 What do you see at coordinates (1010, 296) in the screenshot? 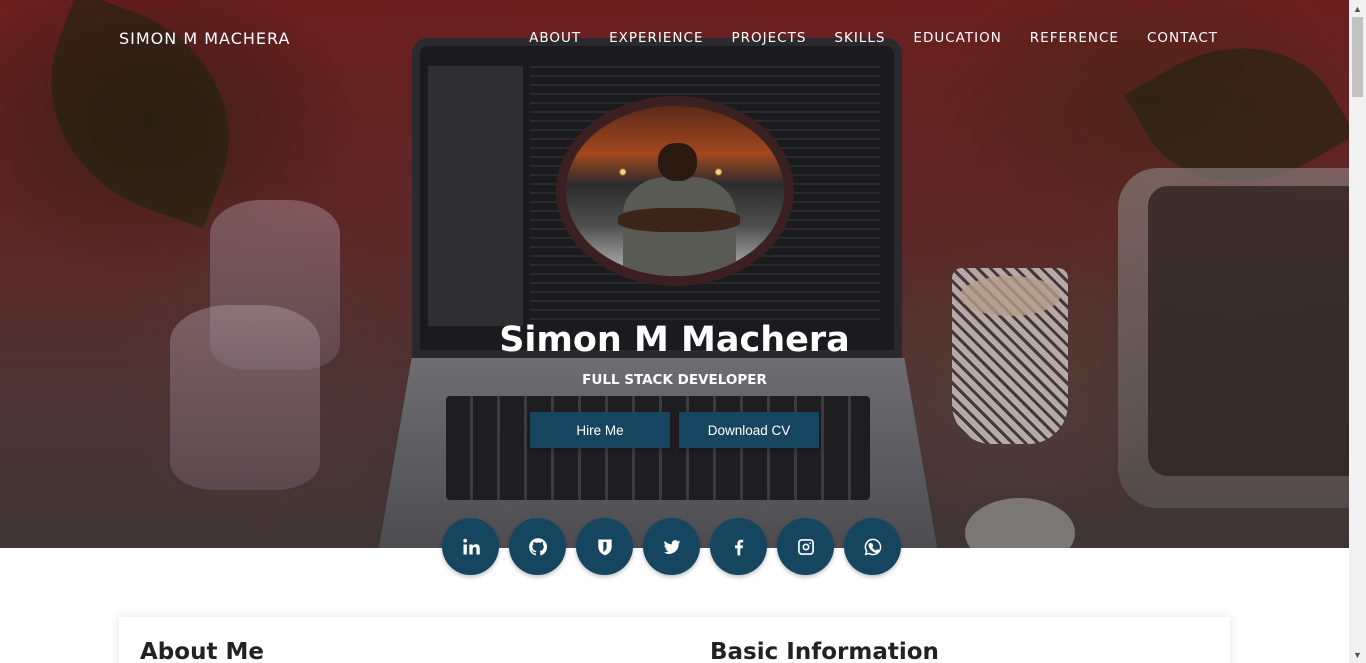
I see `mug-coffee-decor` at bounding box center [1010, 296].